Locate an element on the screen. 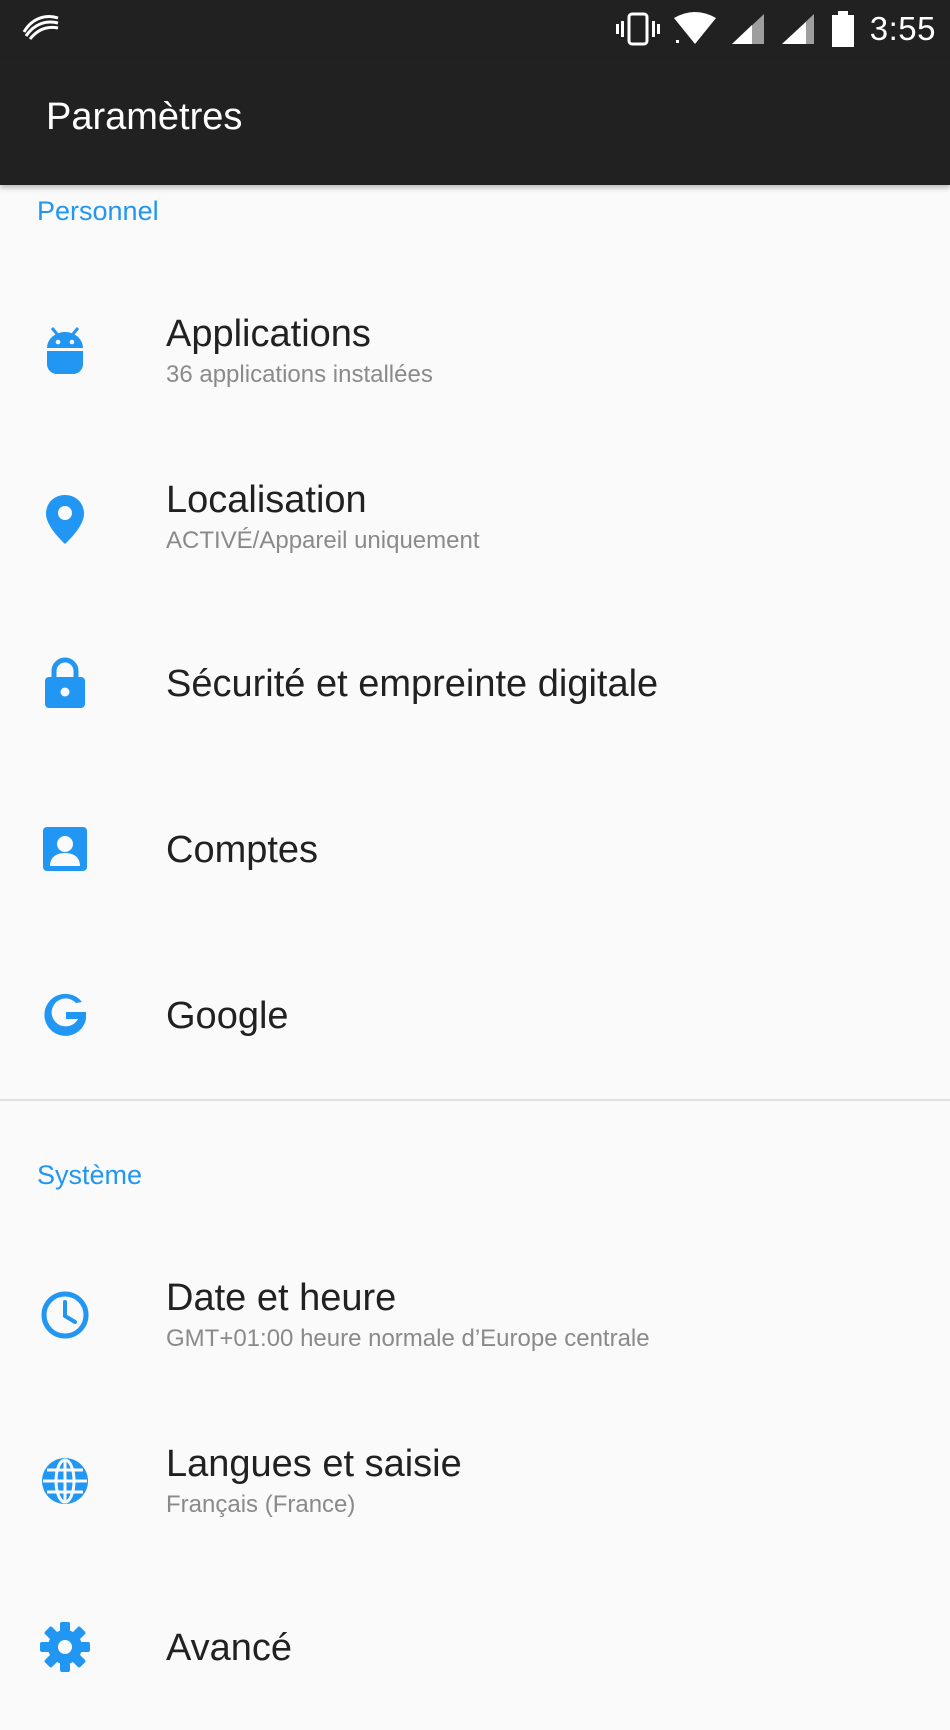 The image size is (950, 1730). settings-item-accounts: Comptes is located at coordinates (475, 849).